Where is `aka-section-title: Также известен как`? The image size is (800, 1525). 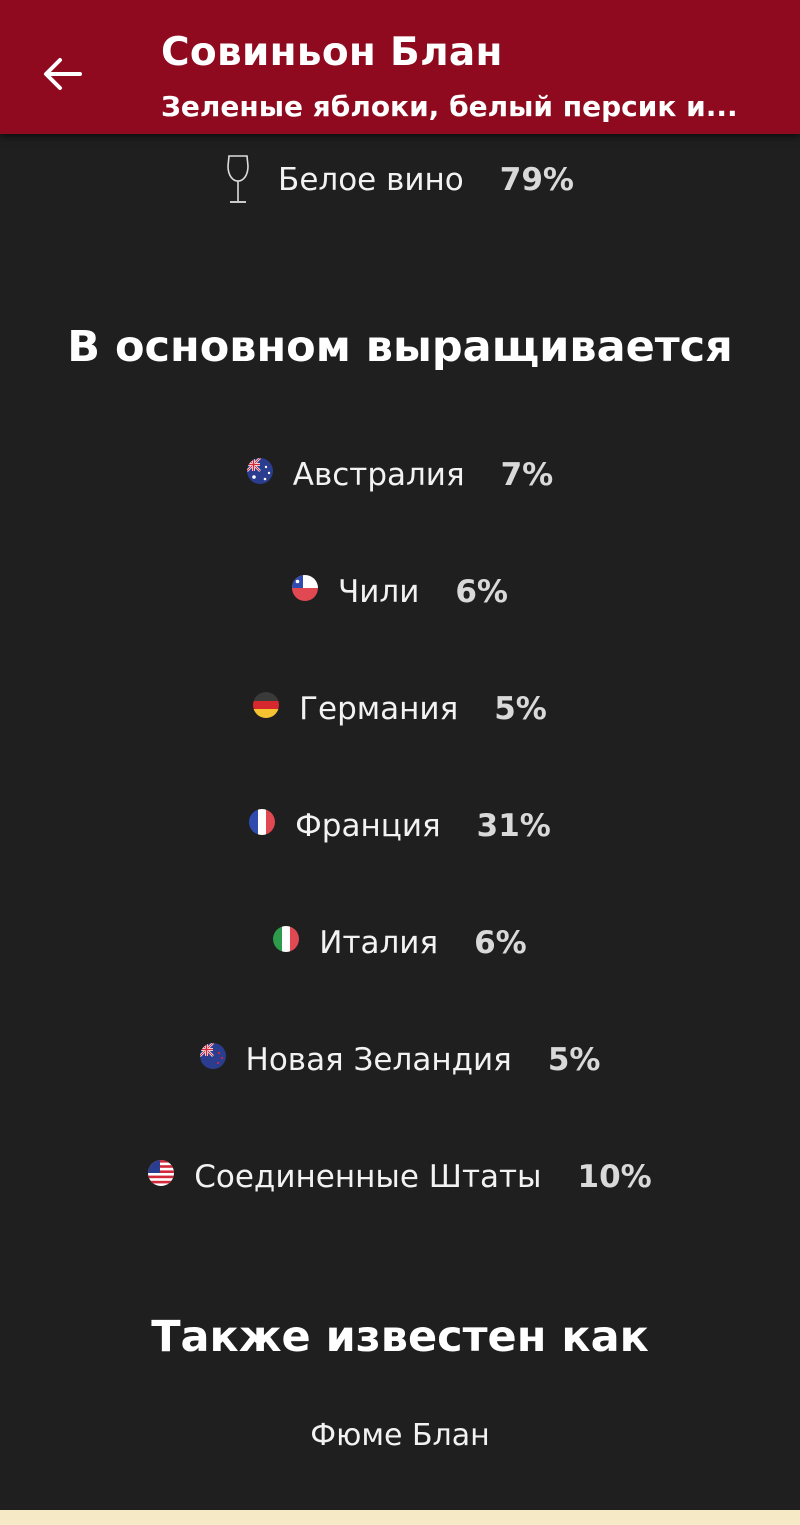
aka-section-title: Также известен как is located at coordinates (400, 1337).